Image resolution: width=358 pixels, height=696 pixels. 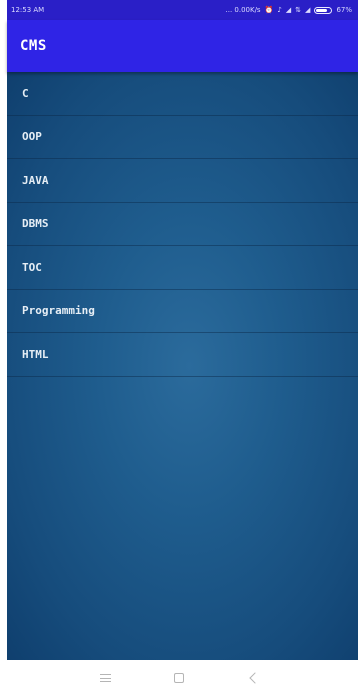 What do you see at coordinates (243, 10) in the screenshot?
I see `network-speed: ... 0.00K/s` at bounding box center [243, 10].